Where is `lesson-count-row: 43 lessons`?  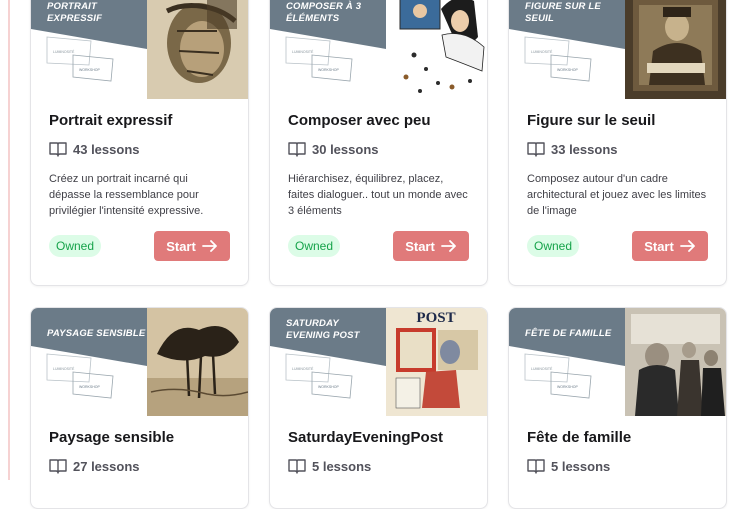 lesson-count-row: 43 lessons is located at coordinates (139, 149).